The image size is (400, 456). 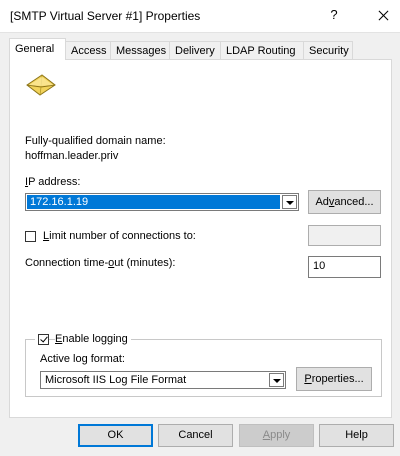 What do you see at coordinates (35, 49) in the screenshot?
I see `tab-label: General` at bounding box center [35, 49].